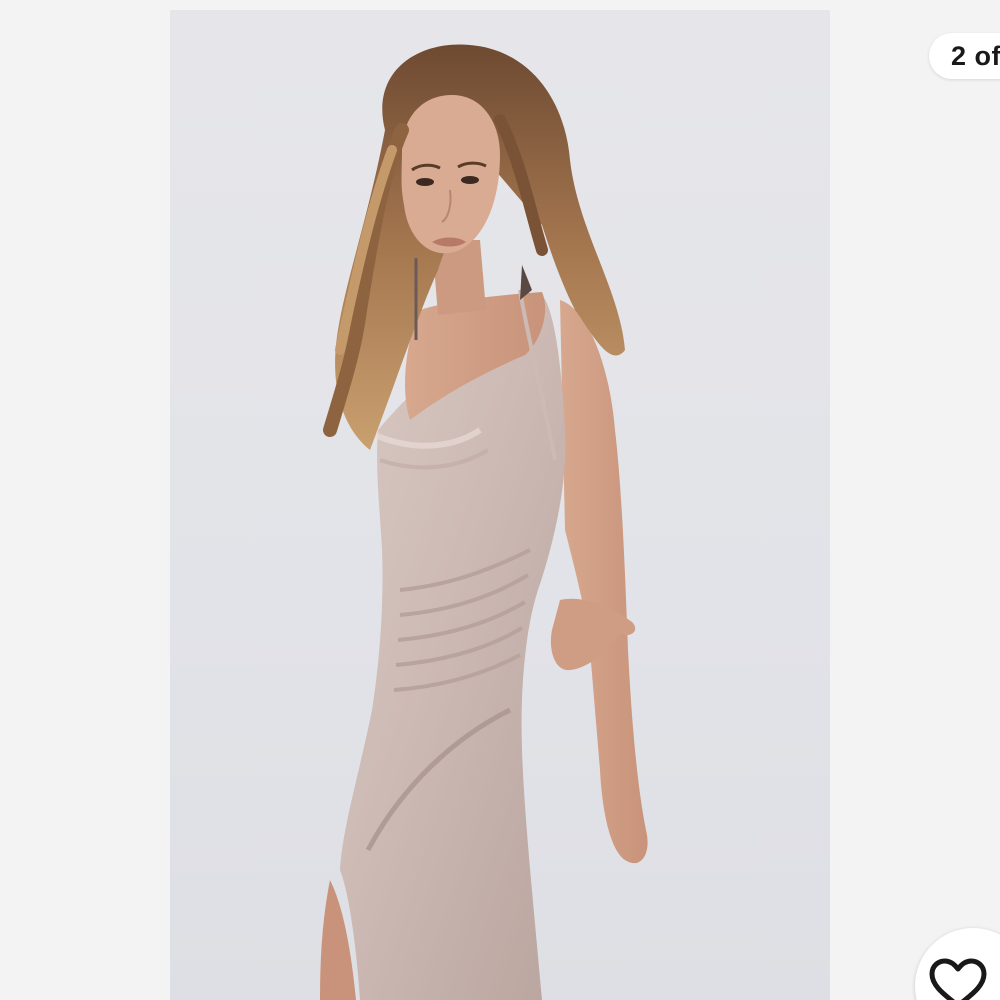 This screenshot has height=1000, width=1000. I want to click on favorite-button, so click(957, 964).